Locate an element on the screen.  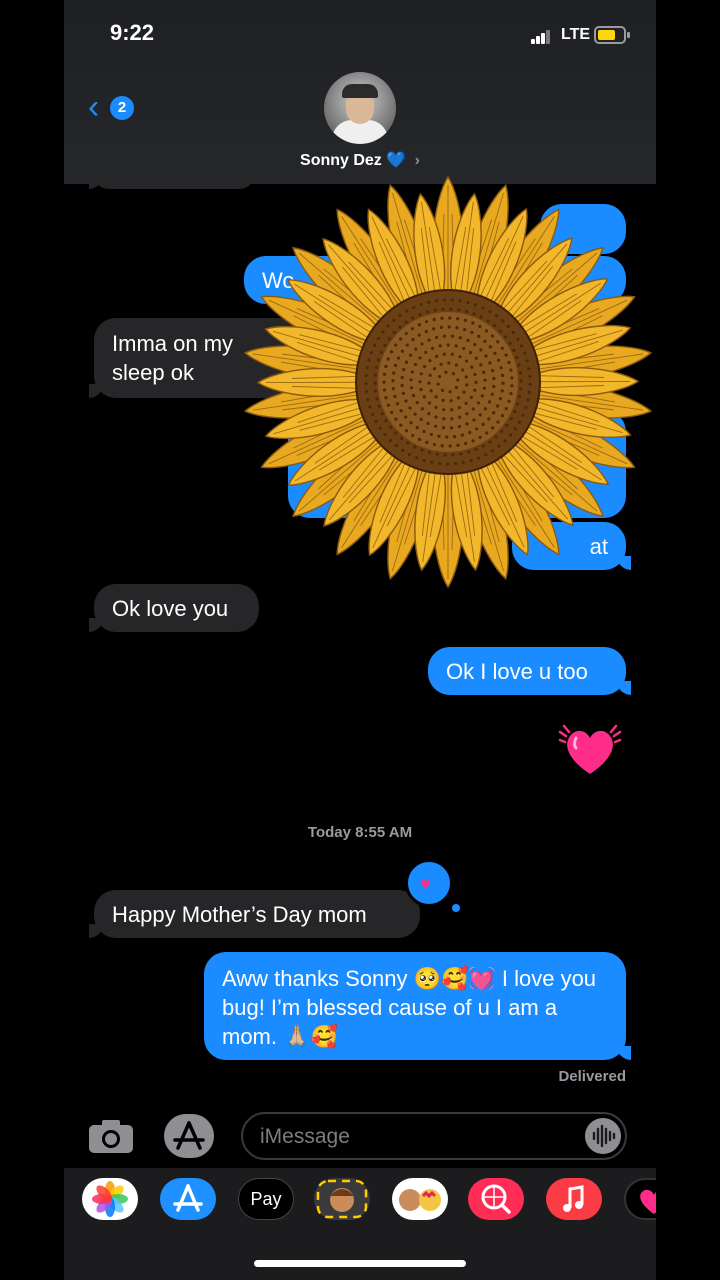
chevron-left-icon: ‹ is located at coordinates (94, 107).